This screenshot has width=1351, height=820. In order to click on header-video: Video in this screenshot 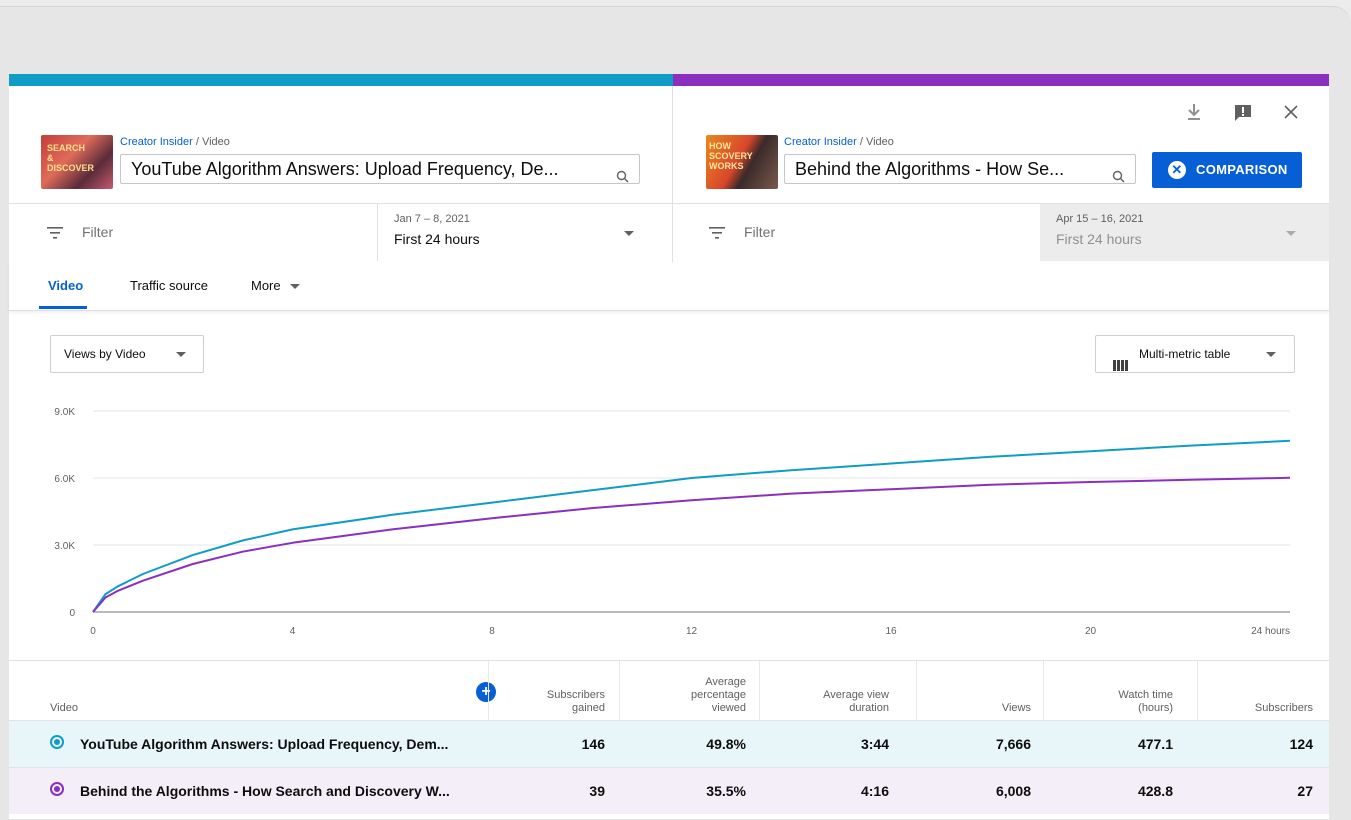, I will do `click(64, 708)`.